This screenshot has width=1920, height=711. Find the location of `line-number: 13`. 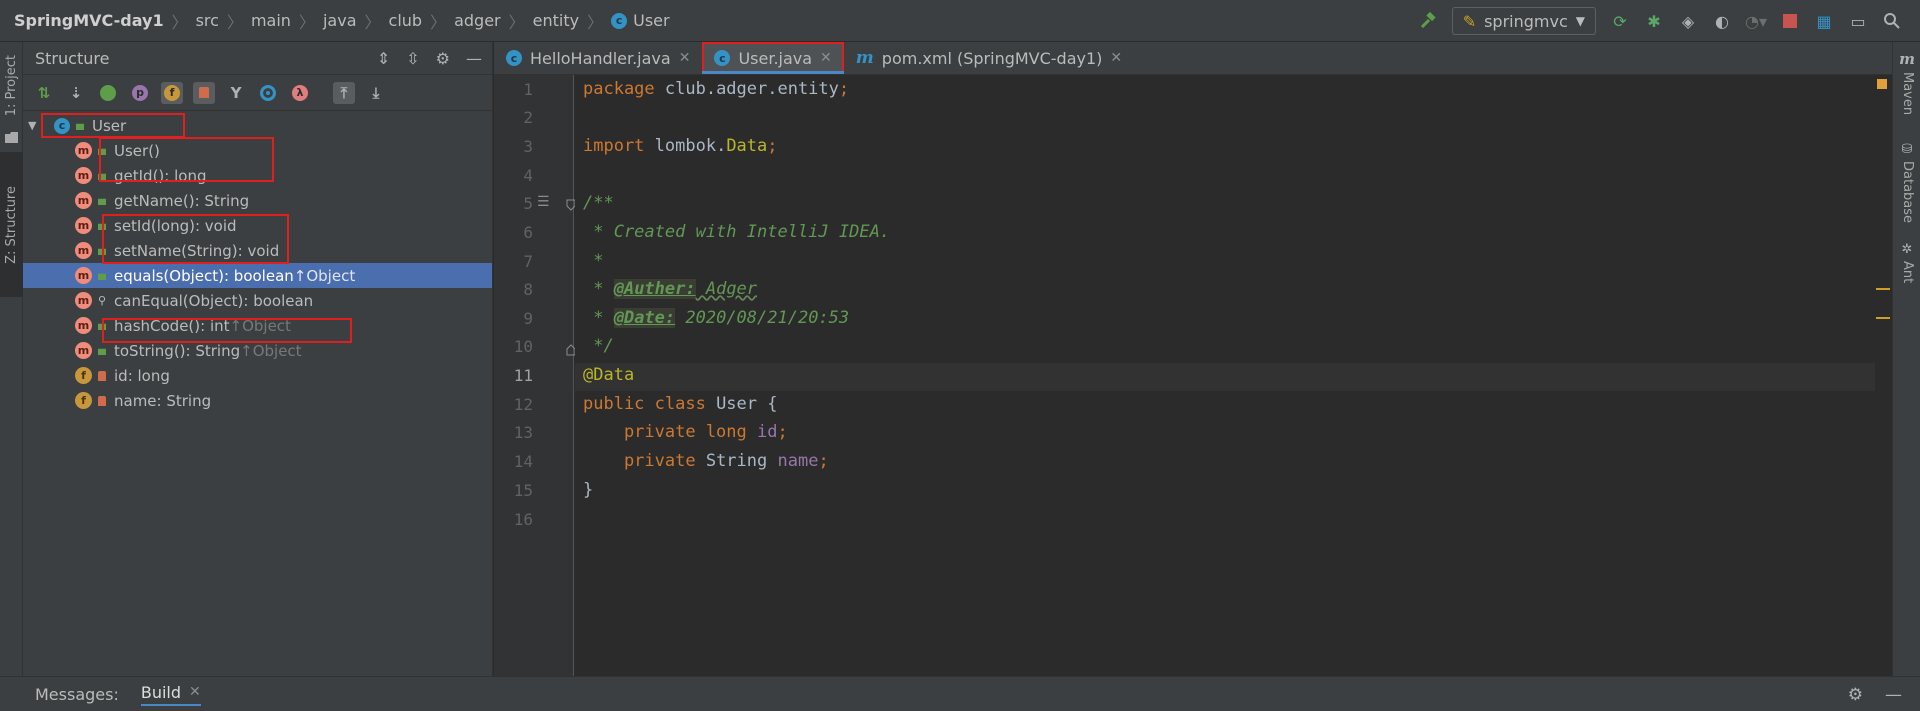

line-number: 13 is located at coordinates (523, 432).